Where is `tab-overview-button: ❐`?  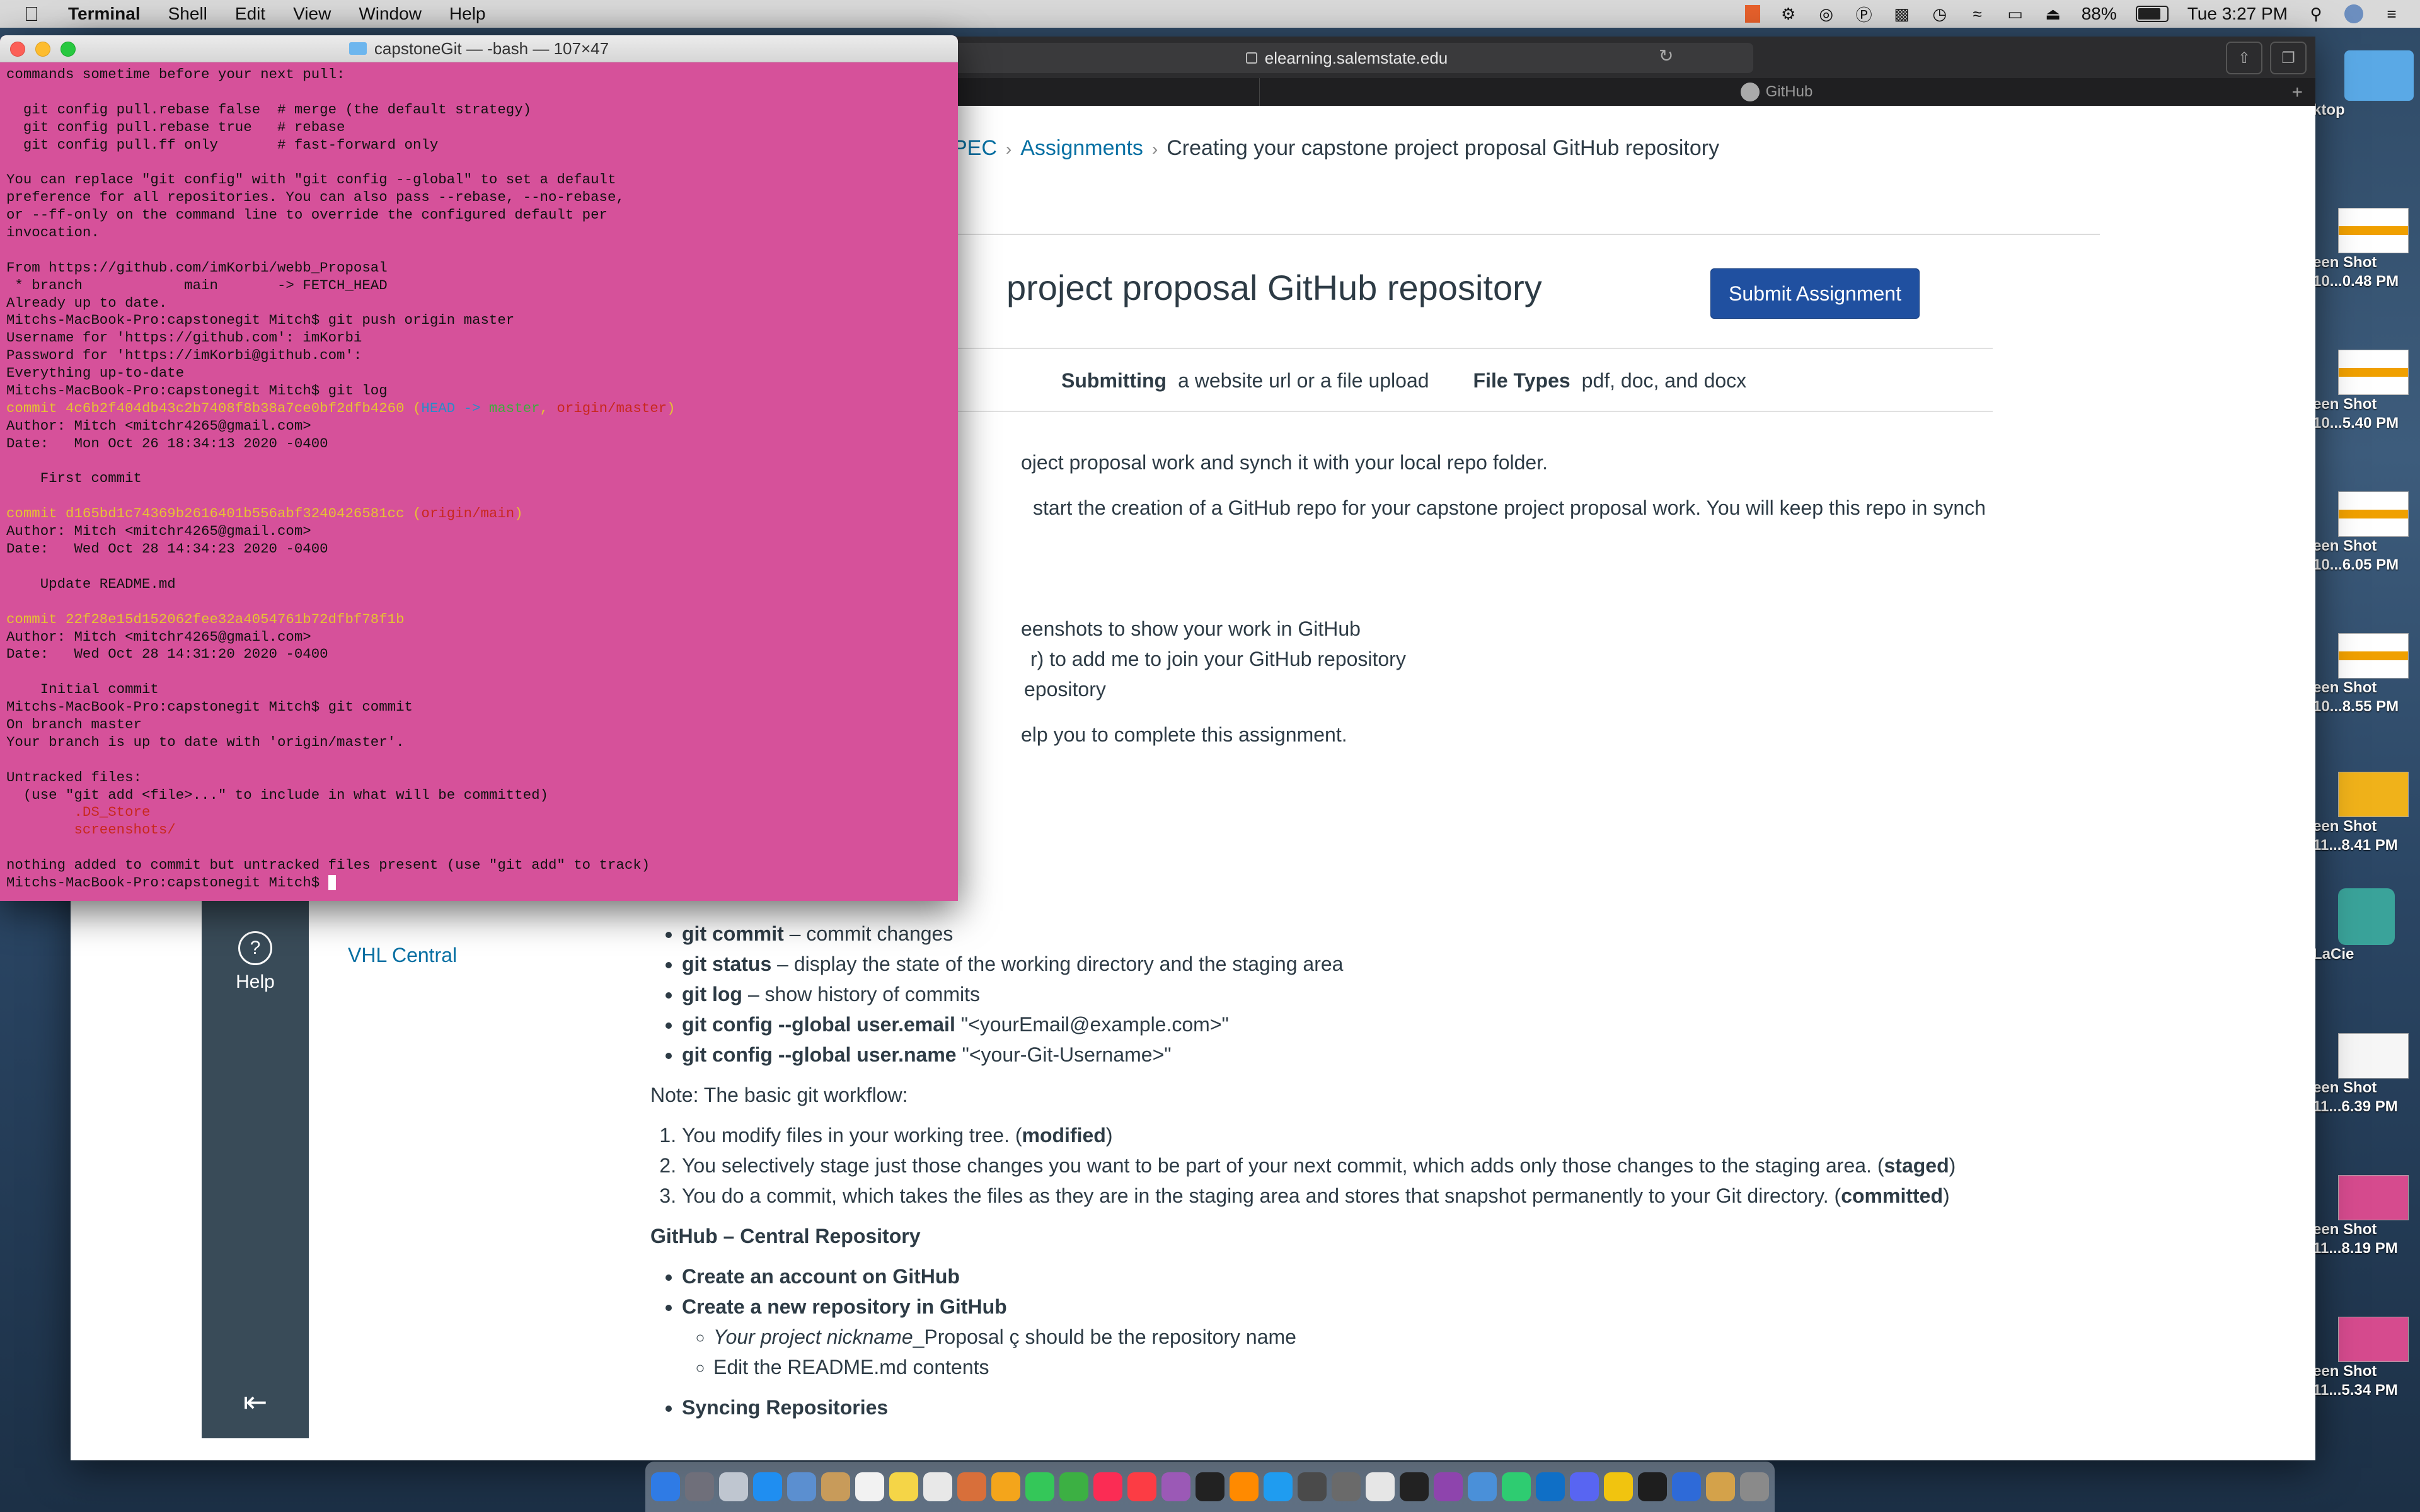 tab-overview-button: ❐ is located at coordinates (2288, 58).